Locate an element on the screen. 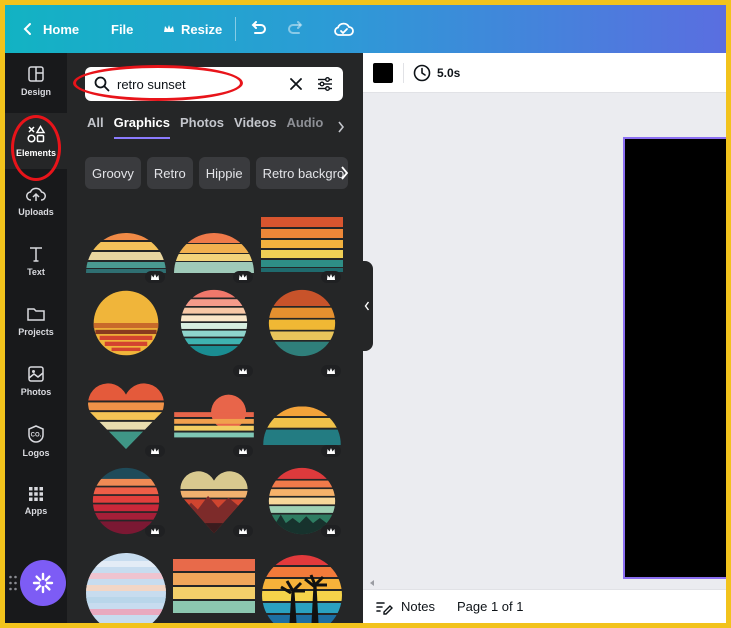 Image resolution: width=731 pixels, height=628 pixels. filter-icon is located at coordinates (325, 84).